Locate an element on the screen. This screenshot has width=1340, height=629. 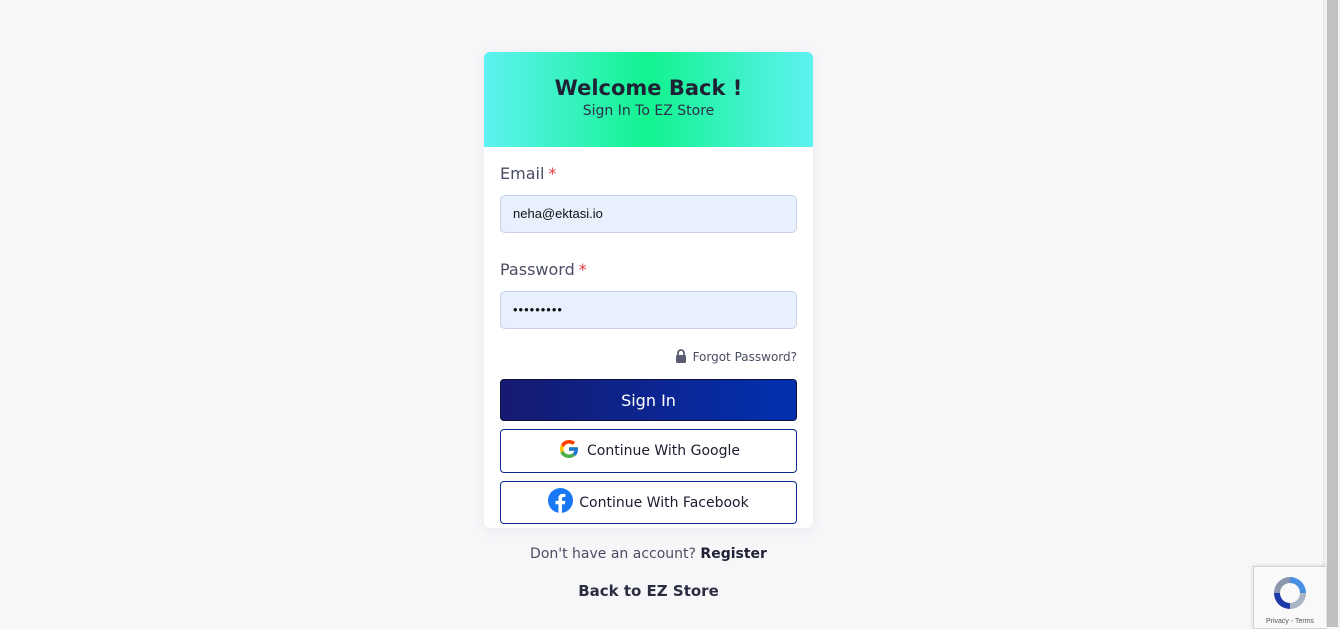
sign-in-button: Sign In is located at coordinates (648, 400).